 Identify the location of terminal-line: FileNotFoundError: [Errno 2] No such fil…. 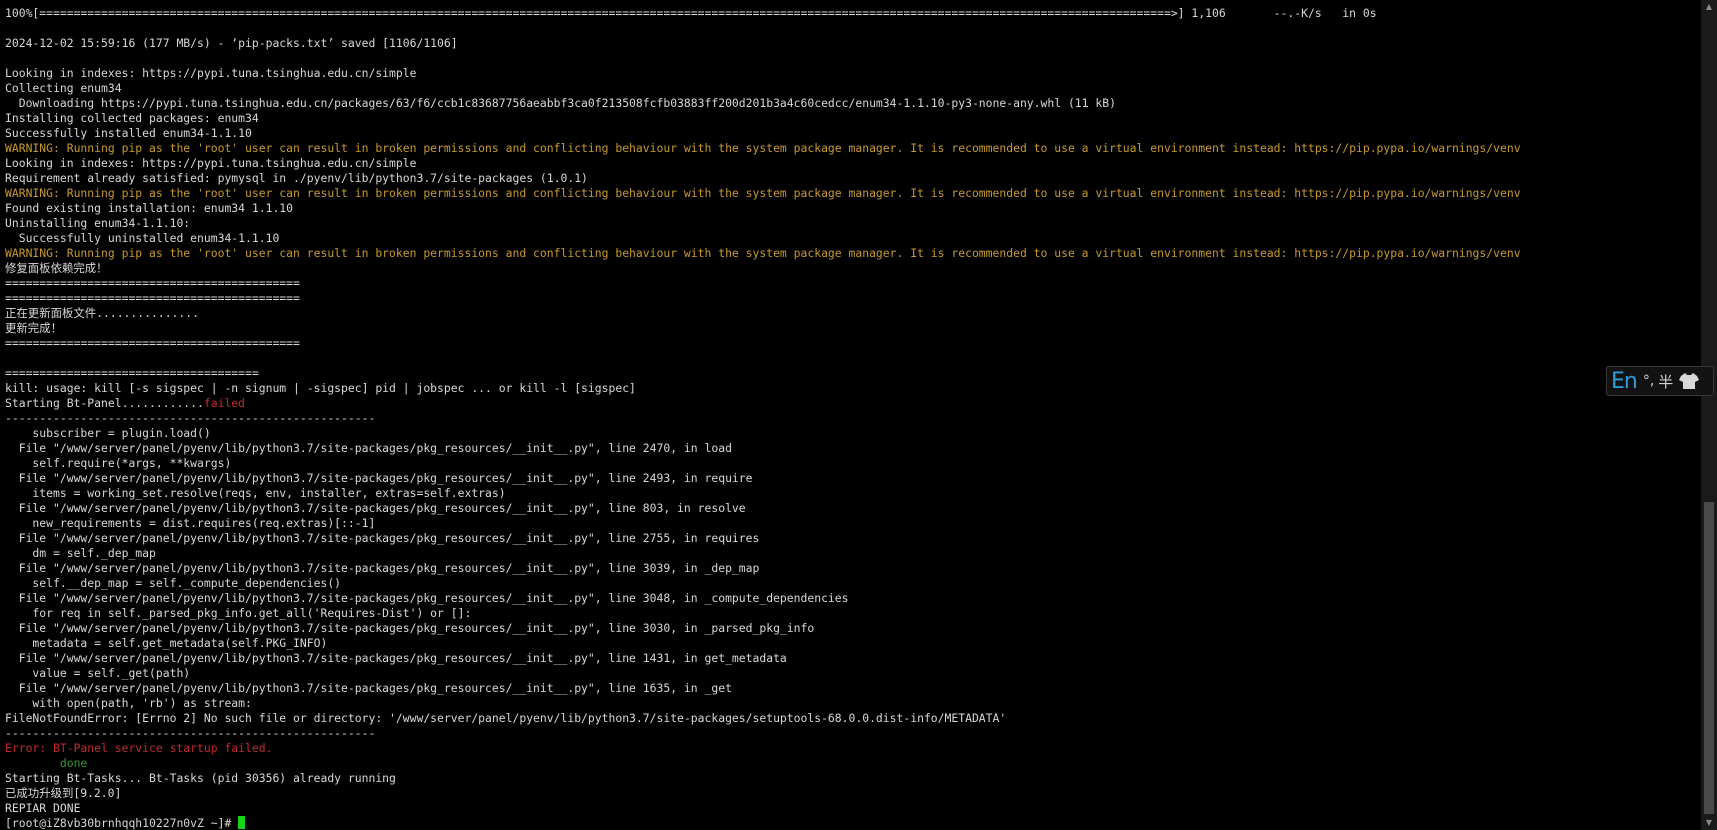
(763, 718).